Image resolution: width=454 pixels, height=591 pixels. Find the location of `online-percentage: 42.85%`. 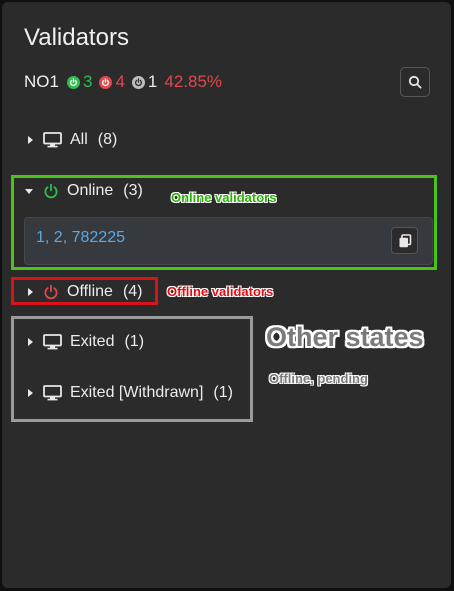

online-percentage: 42.85% is located at coordinates (193, 81).